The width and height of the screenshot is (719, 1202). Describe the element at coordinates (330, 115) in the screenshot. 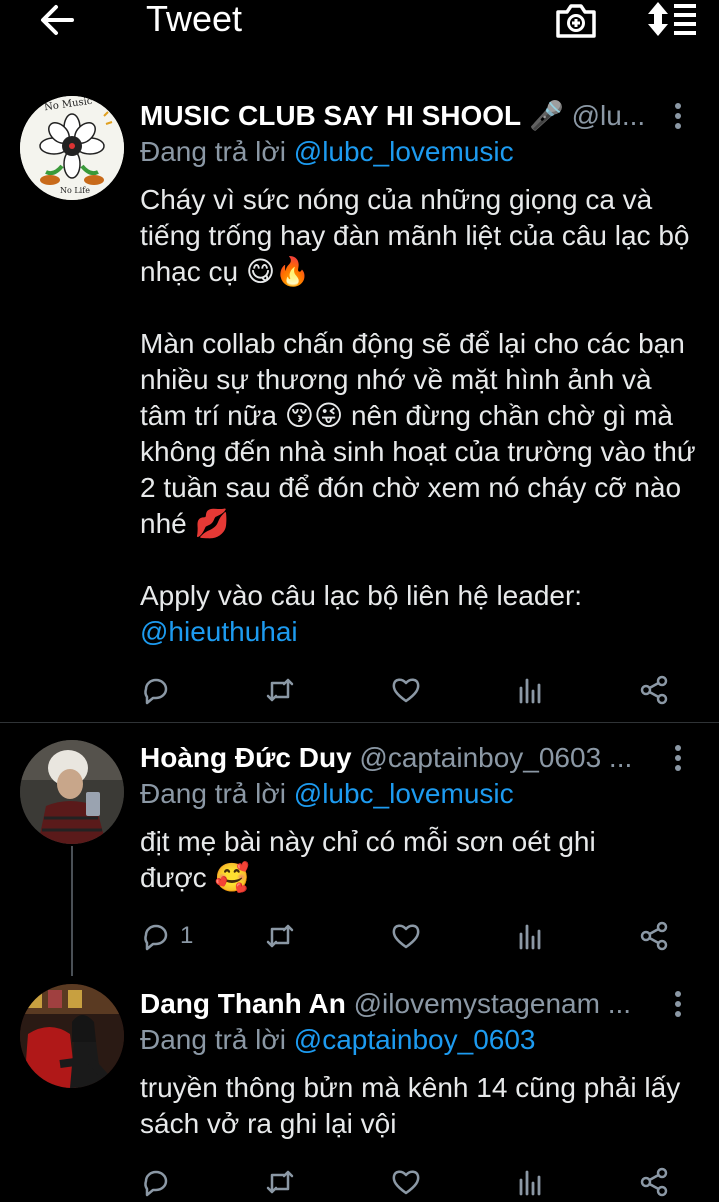

I see `display-name: MUSIC CLUB SAY HI SHOOL` at that location.